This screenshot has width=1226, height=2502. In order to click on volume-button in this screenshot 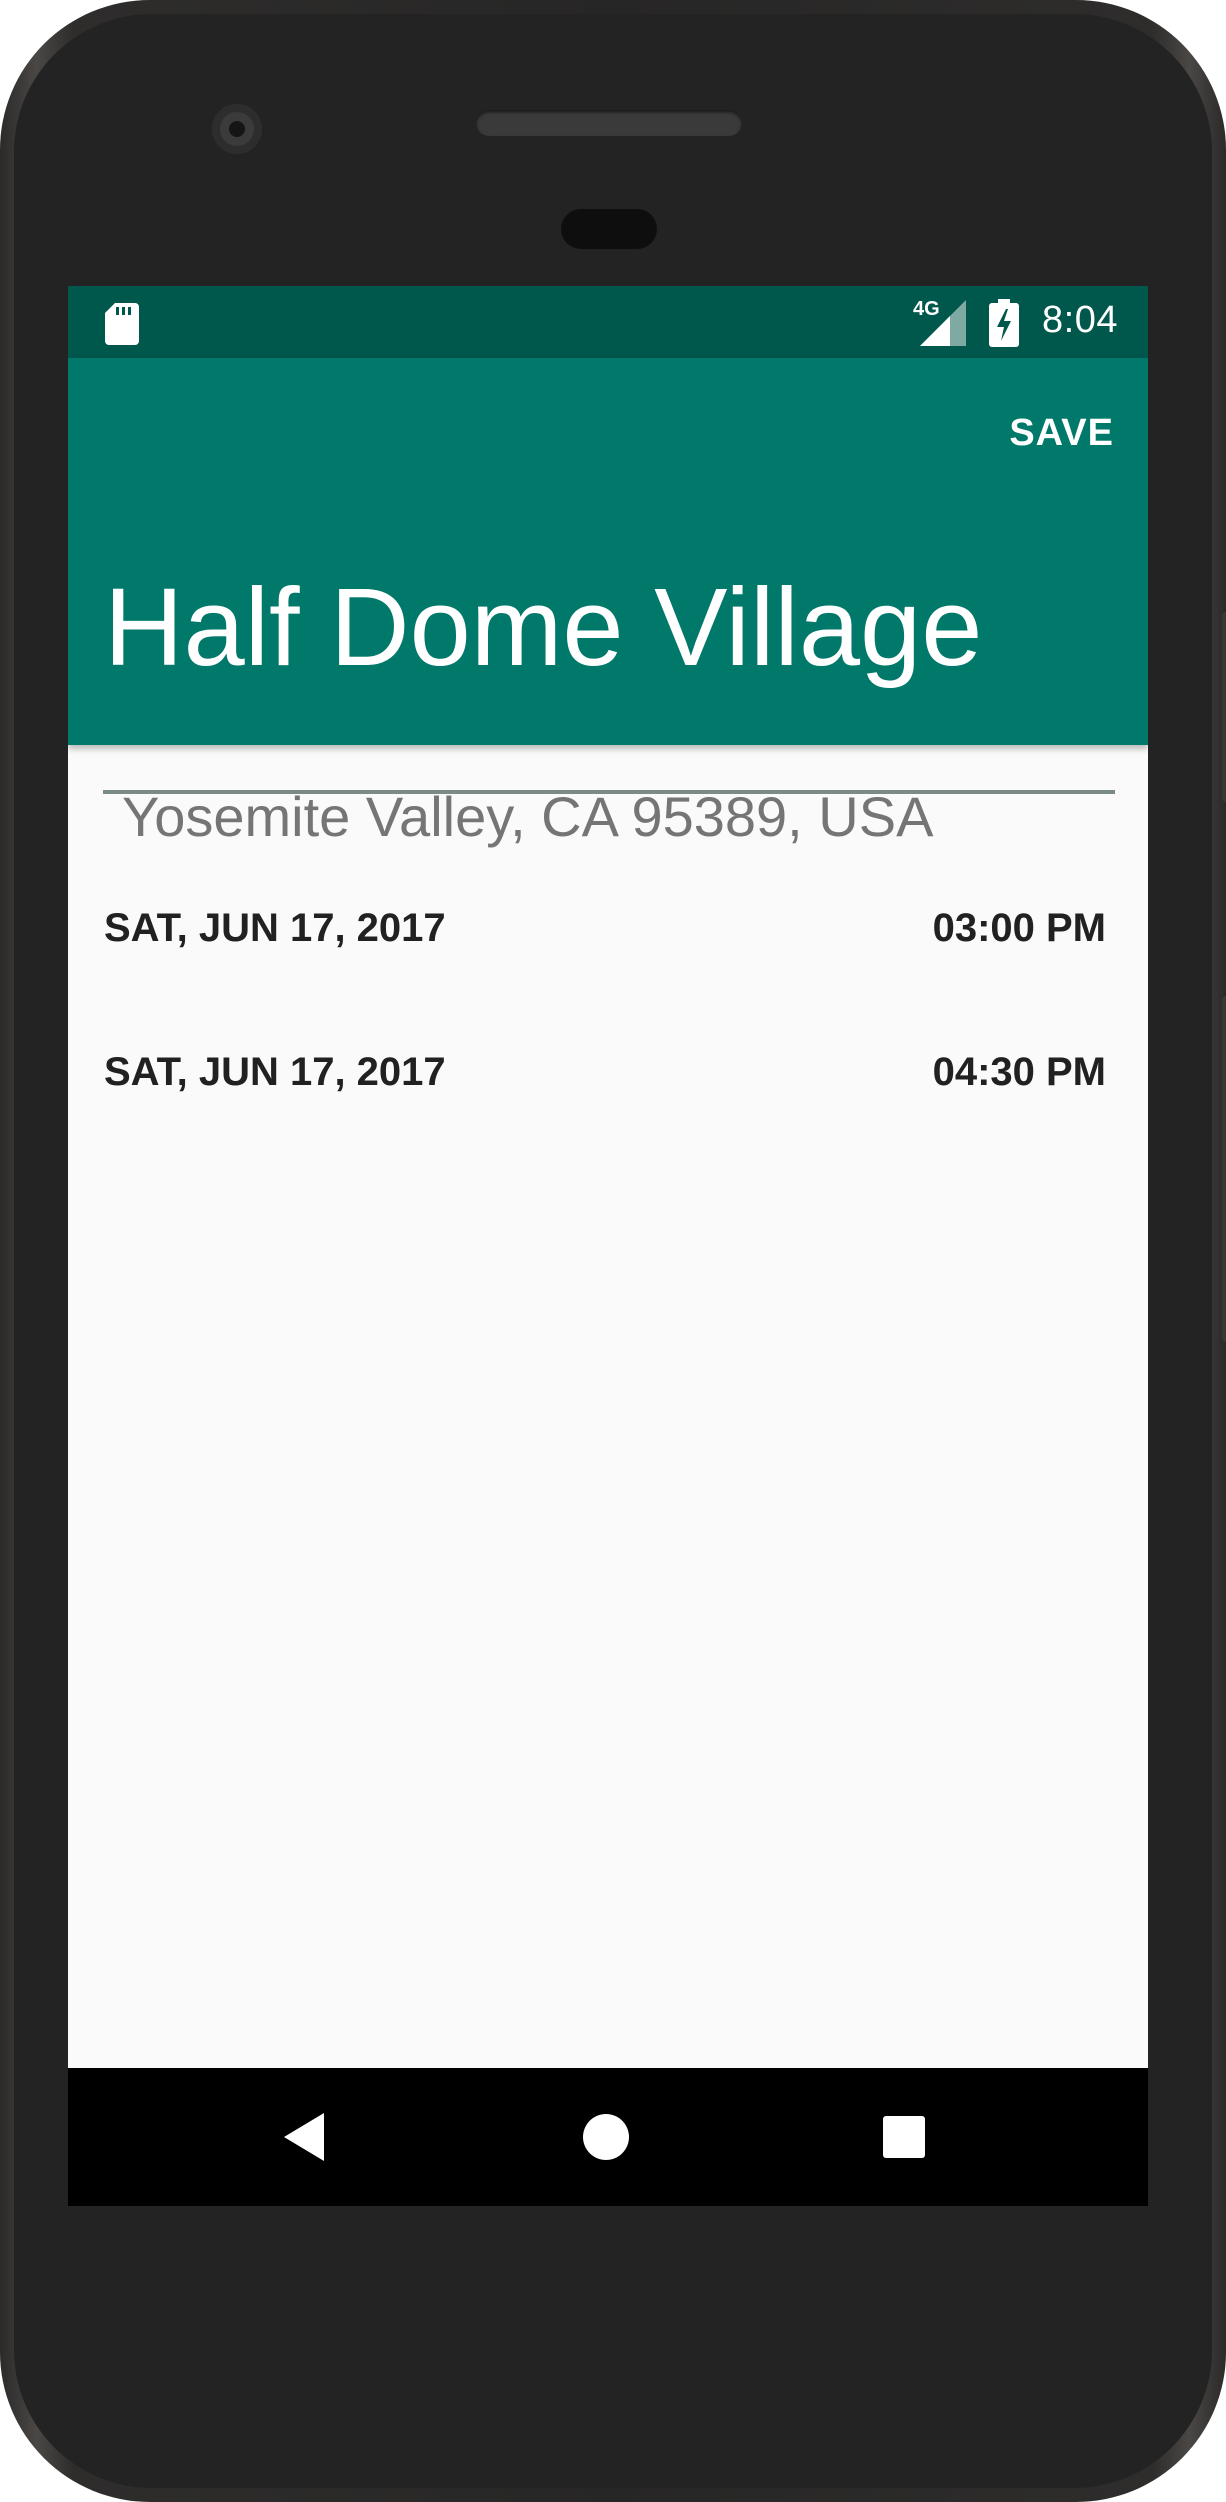, I will do `click(1224, 1169)`.